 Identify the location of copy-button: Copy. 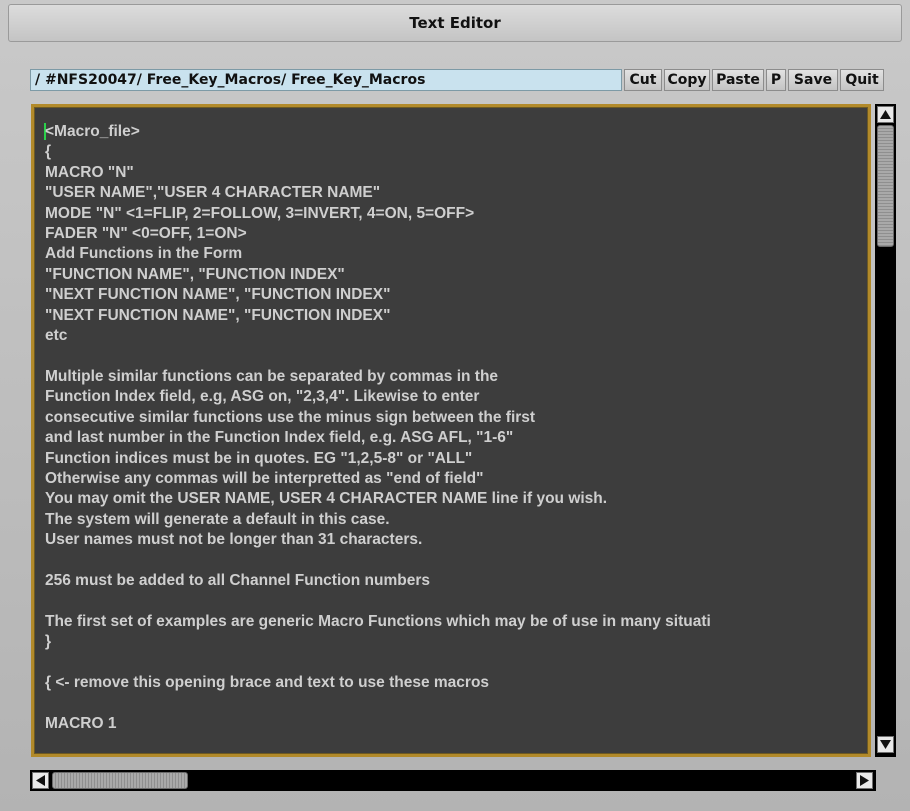
(687, 80).